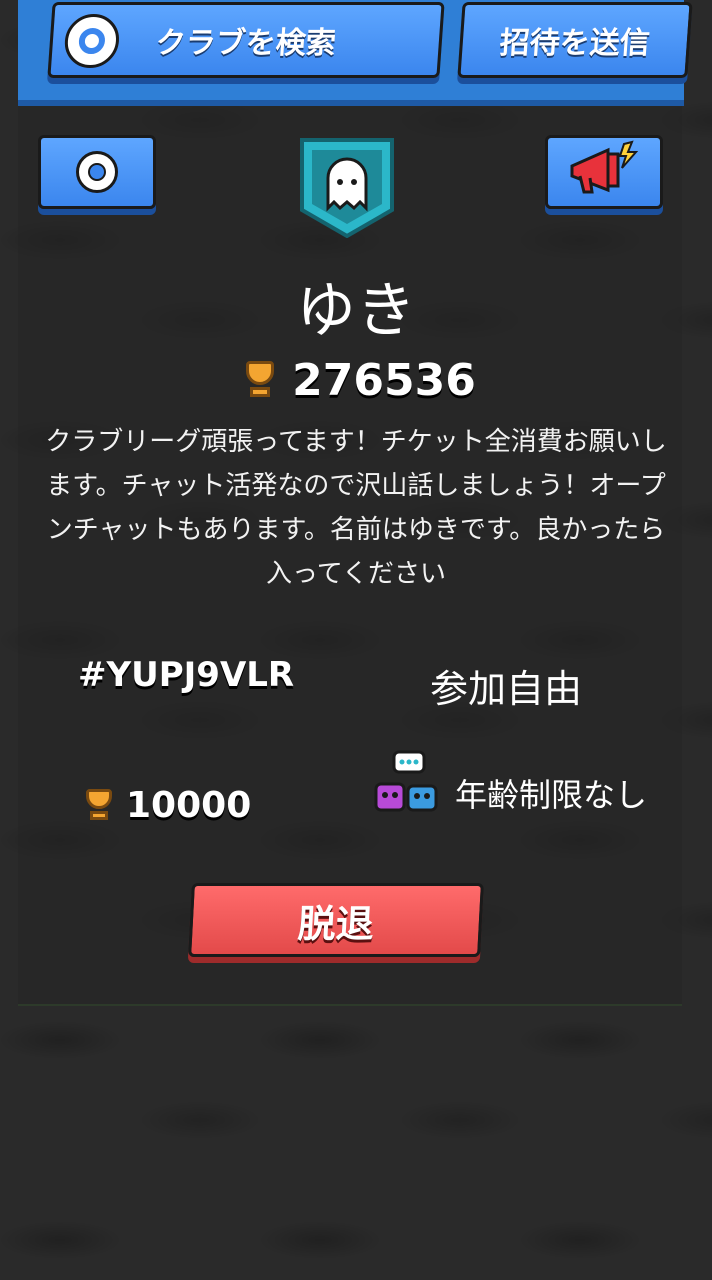  I want to click on top-bar: クラブを検索 招待を送信, so click(355, 53).